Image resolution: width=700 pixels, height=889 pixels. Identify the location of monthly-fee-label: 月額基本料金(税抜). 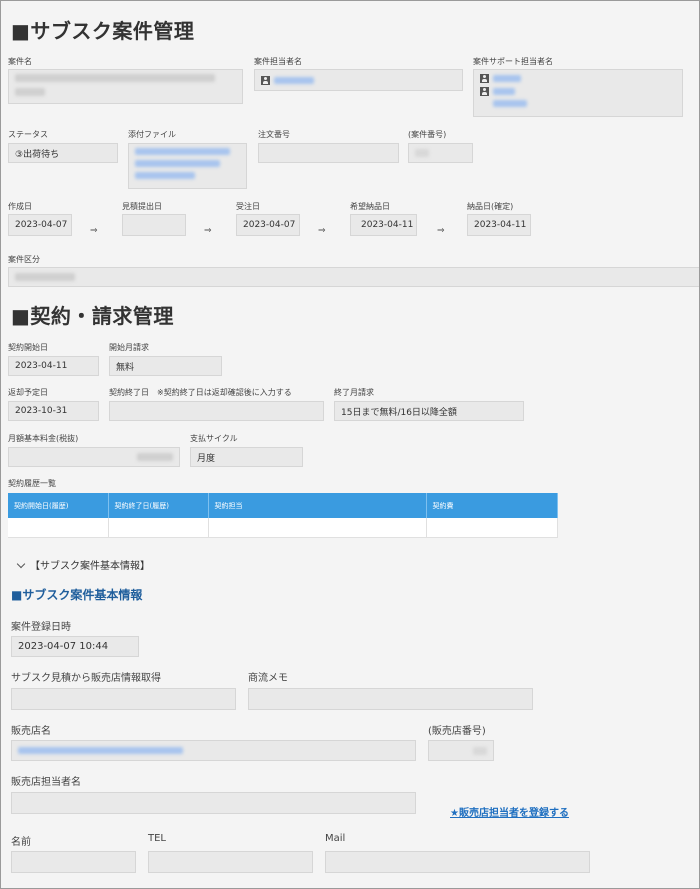
(43, 438).